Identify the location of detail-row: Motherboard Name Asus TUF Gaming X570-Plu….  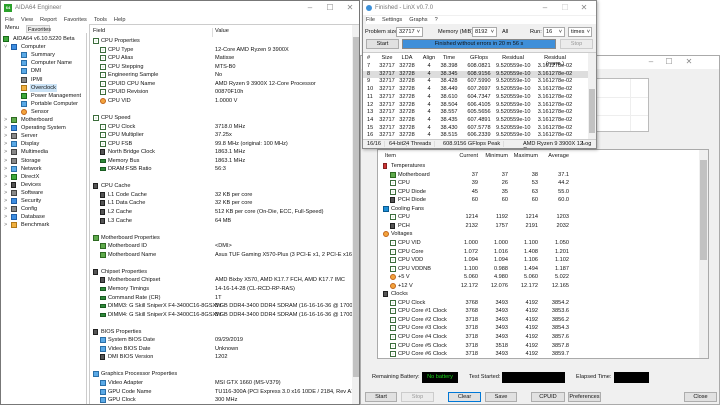
(224, 255).